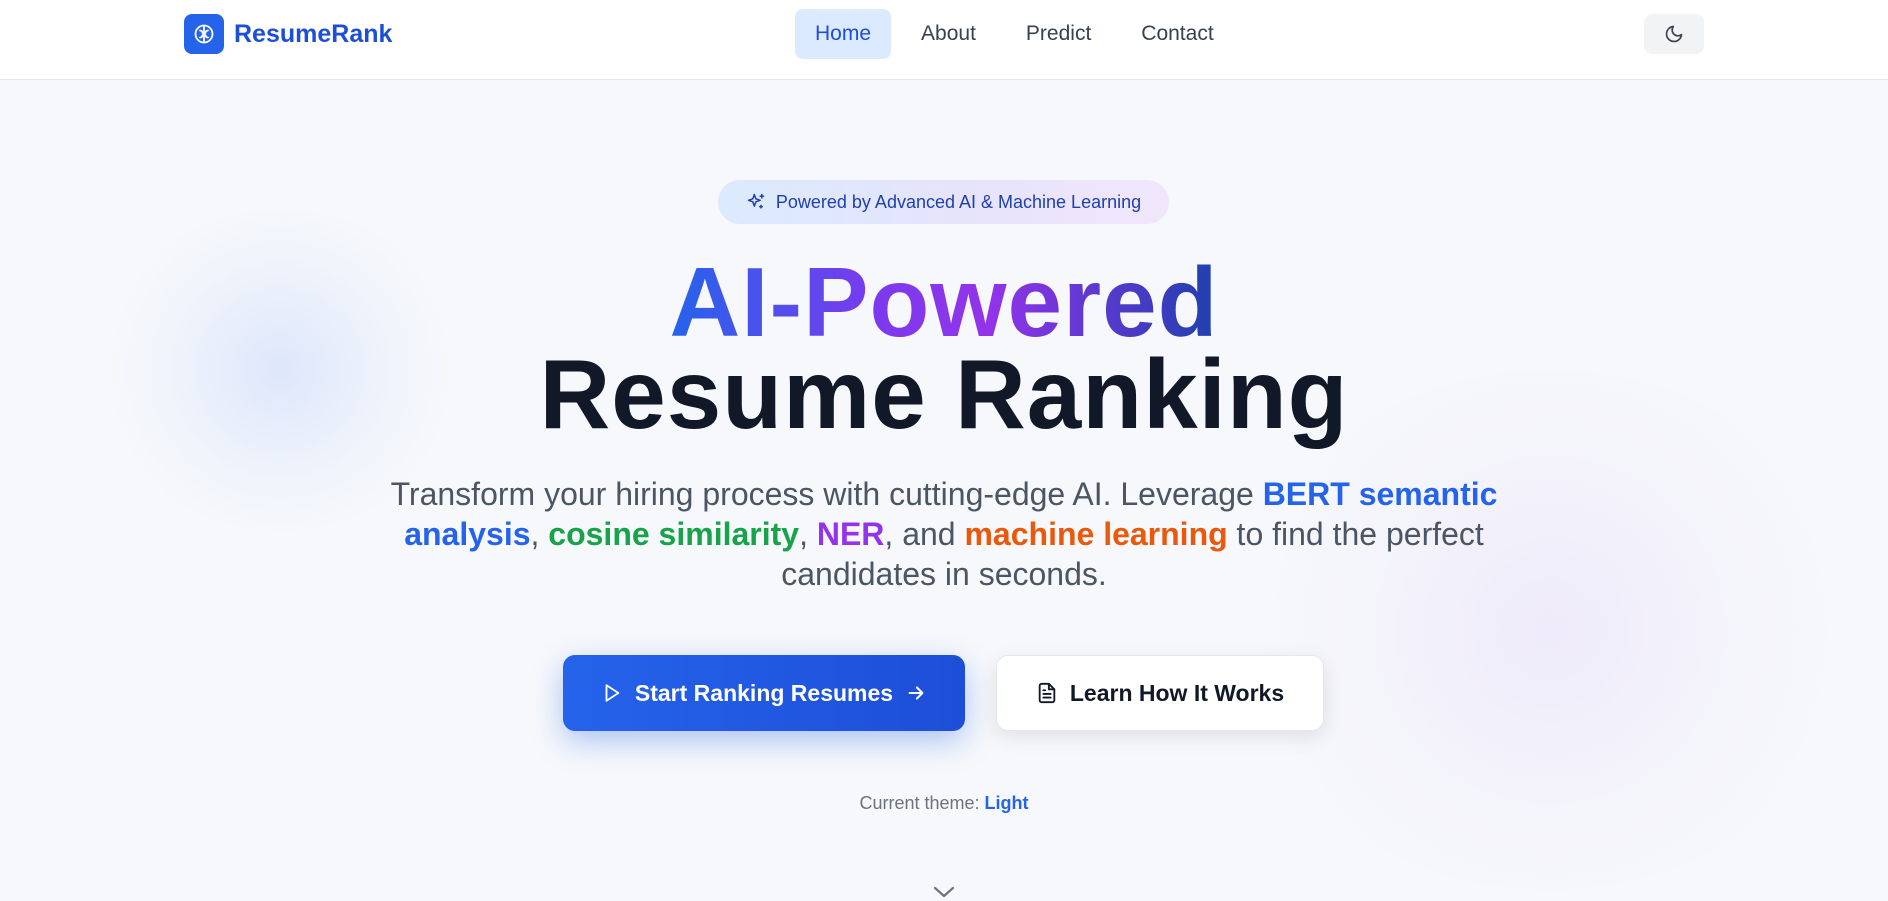 This screenshot has height=901, width=1888. I want to click on navbar: ResumeRank Home About Predict Contact, so click(944, 40).